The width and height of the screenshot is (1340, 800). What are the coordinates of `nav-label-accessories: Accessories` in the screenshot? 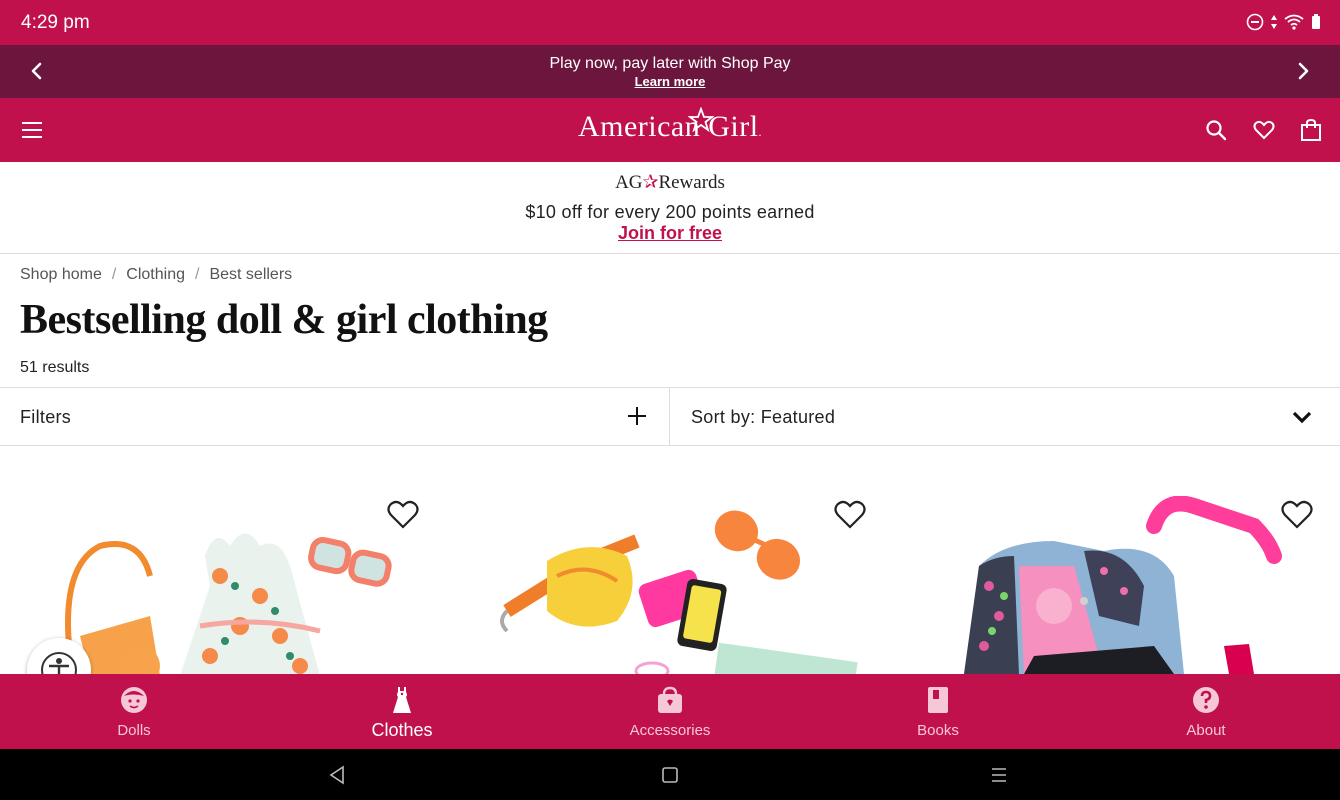 It's located at (670, 730).